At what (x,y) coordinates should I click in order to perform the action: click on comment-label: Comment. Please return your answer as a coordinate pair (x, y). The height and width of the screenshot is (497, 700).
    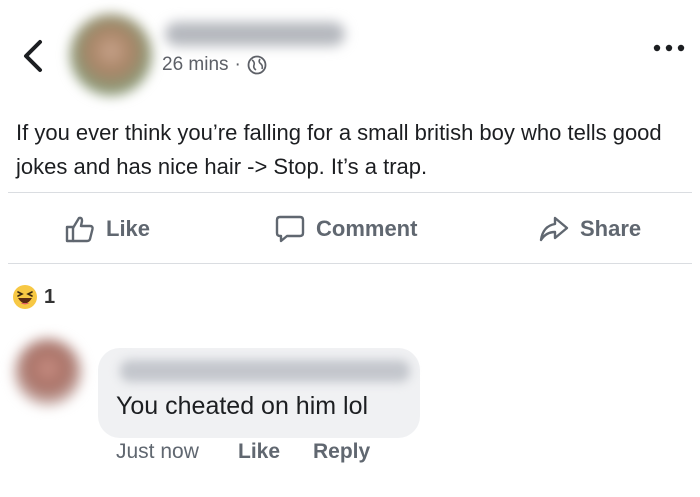
    Looking at the image, I should click on (367, 228).